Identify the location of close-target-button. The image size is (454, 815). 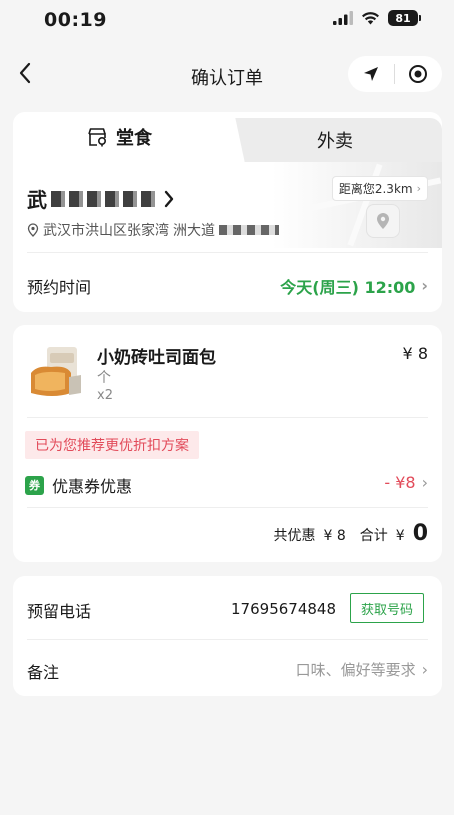
(418, 74).